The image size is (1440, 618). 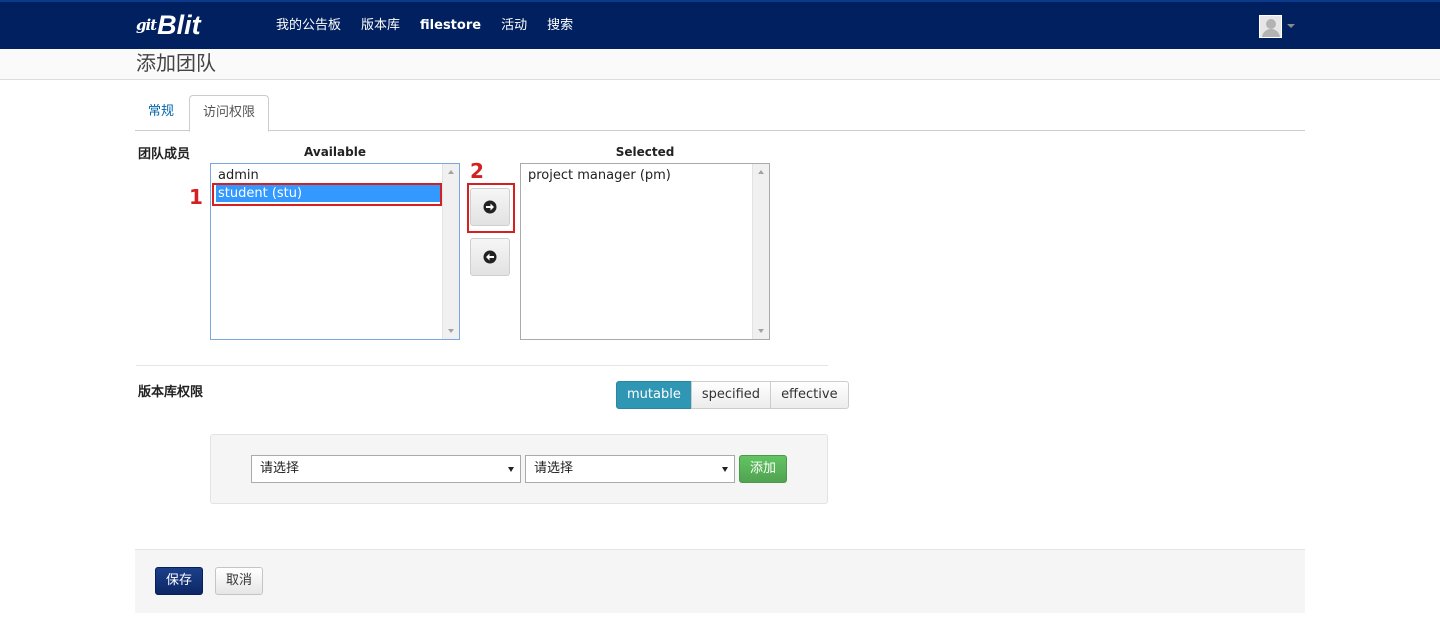 What do you see at coordinates (450, 251) in the screenshot?
I see `available-list-scrollbar` at bounding box center [450, 251].